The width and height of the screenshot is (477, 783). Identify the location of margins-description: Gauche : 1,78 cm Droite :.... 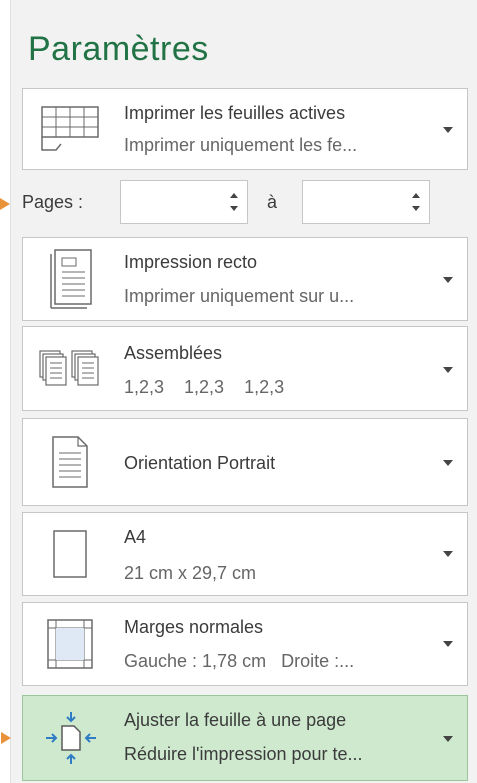
(239, 661).